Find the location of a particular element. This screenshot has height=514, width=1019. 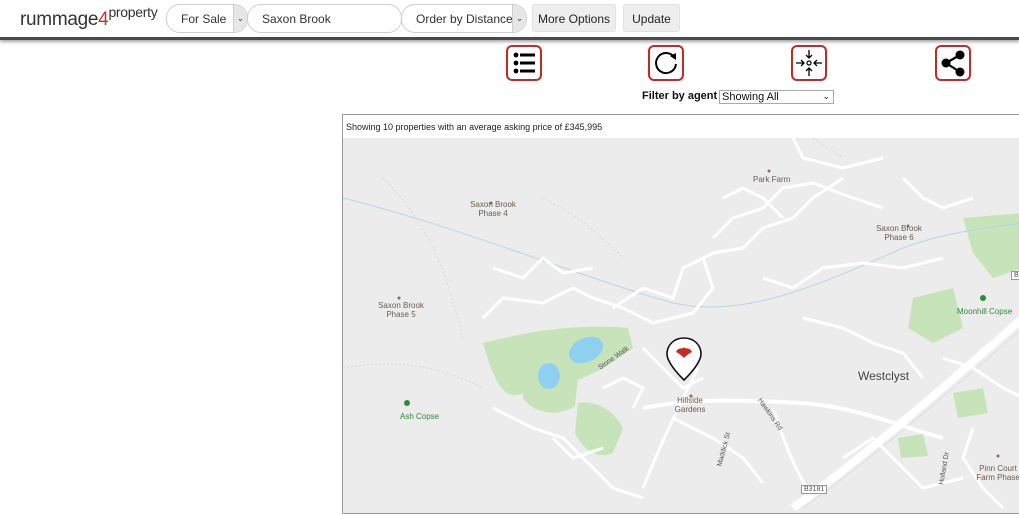

map-label-park-farm: Park Farm is located at coordinates (772, 179).